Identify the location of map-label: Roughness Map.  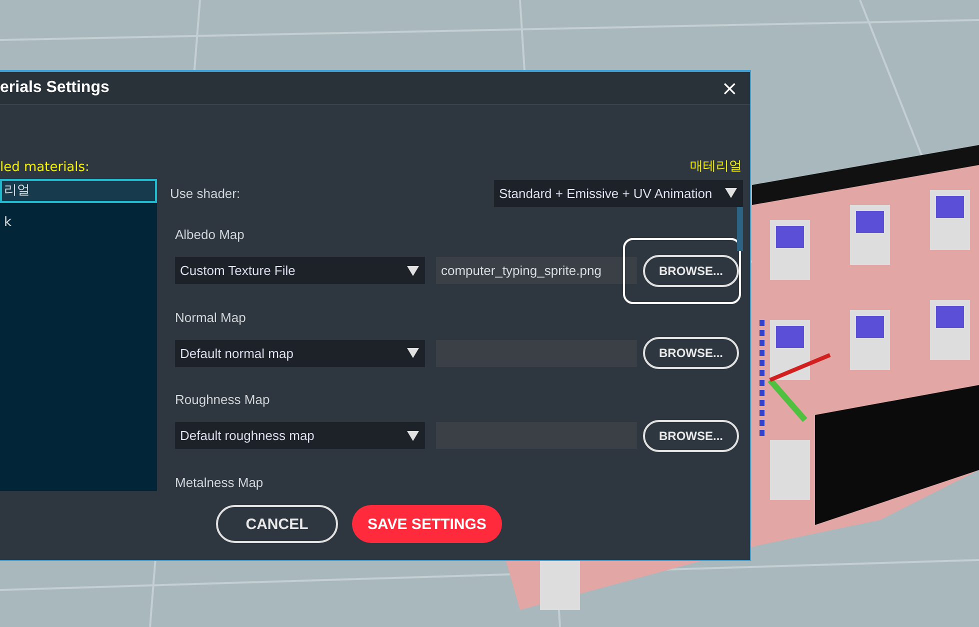
(223, 400).